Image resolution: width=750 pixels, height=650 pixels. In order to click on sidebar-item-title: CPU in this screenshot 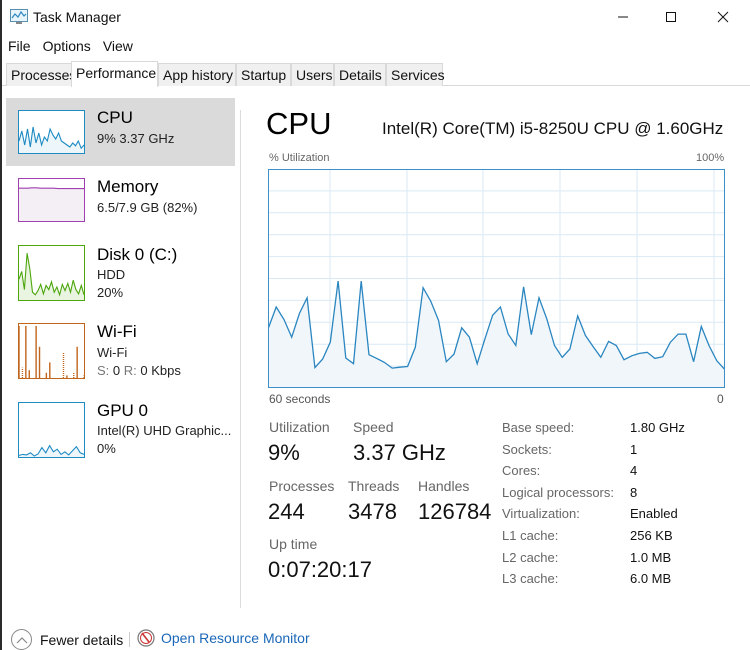, I will do `click(115, 117)`.